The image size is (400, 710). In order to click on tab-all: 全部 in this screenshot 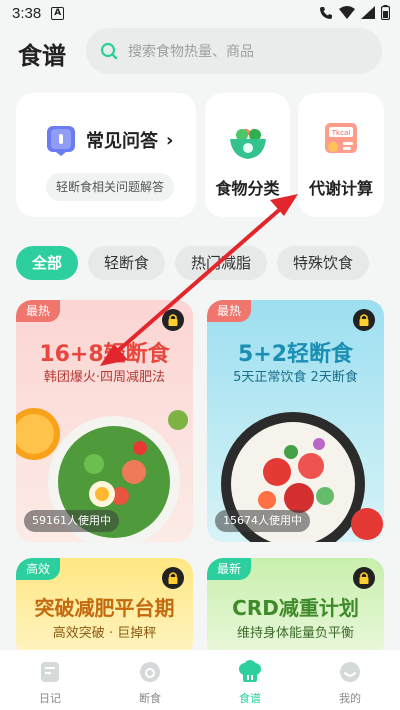, I will do `click(47, 263)`.